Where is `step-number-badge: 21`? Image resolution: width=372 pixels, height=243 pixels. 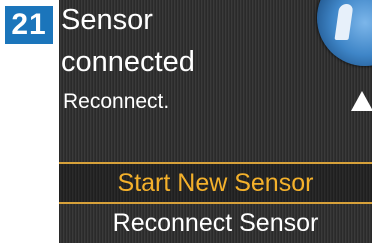 step-number-badge: 21 is located at coordinates (29, 25).